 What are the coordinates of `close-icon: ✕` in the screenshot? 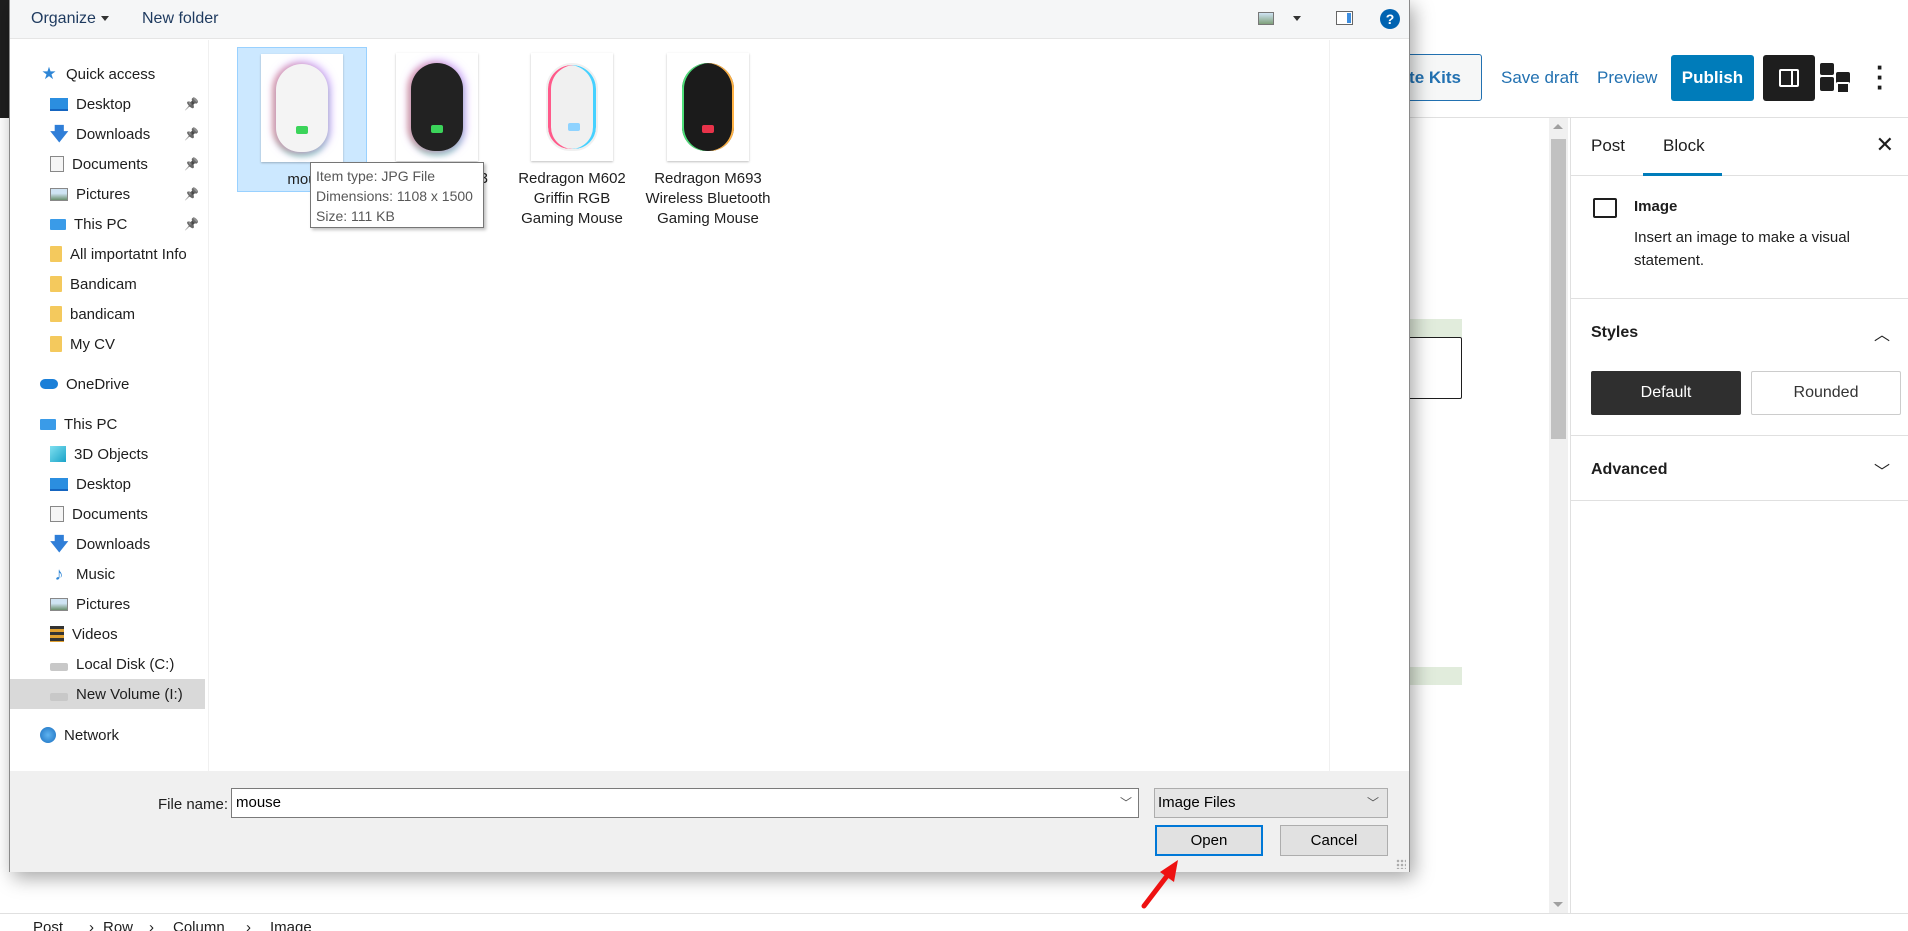 It's located at (1885, 145).